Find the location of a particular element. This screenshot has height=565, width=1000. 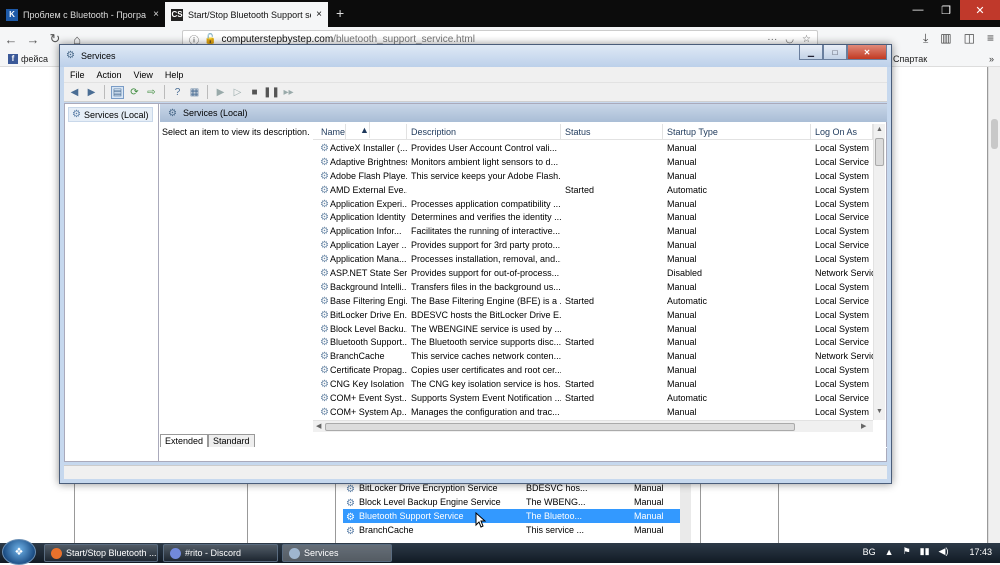

toolbar-separator is located at coordinates (104, 92).